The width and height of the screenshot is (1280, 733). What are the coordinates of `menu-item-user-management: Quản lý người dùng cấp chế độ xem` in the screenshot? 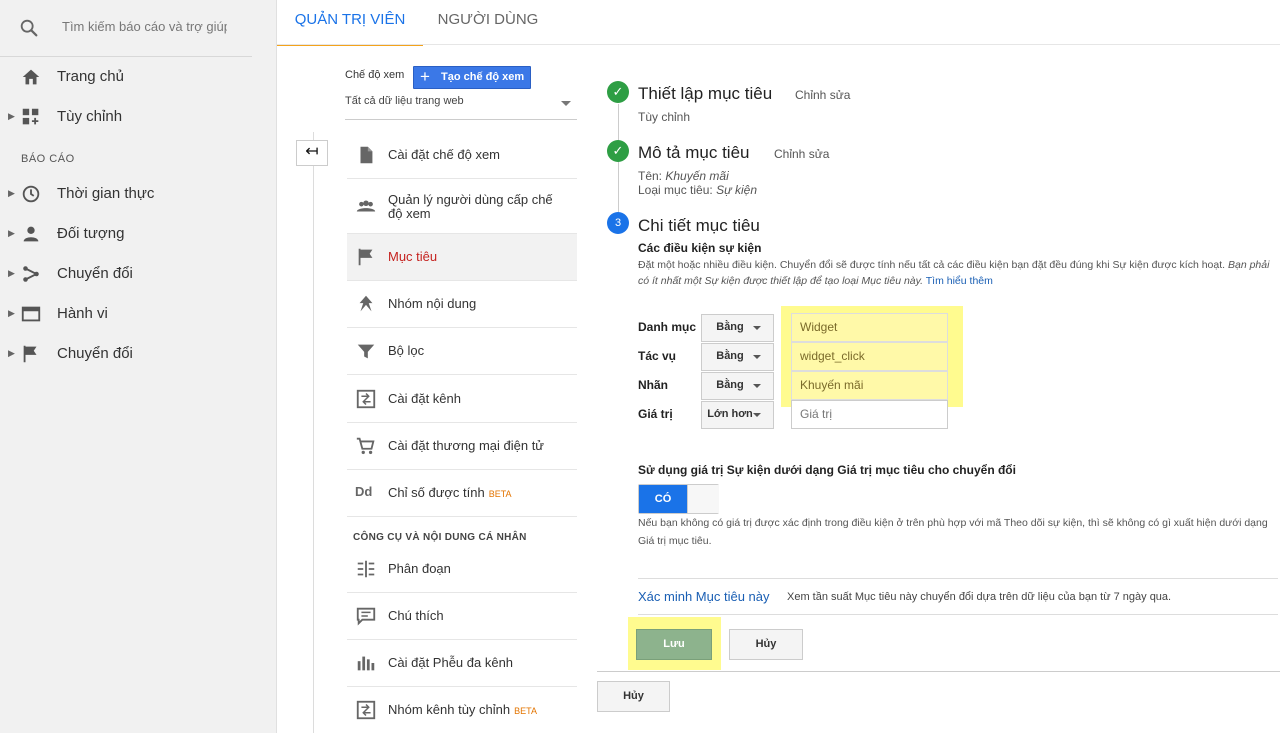 It's located at (462, 206).